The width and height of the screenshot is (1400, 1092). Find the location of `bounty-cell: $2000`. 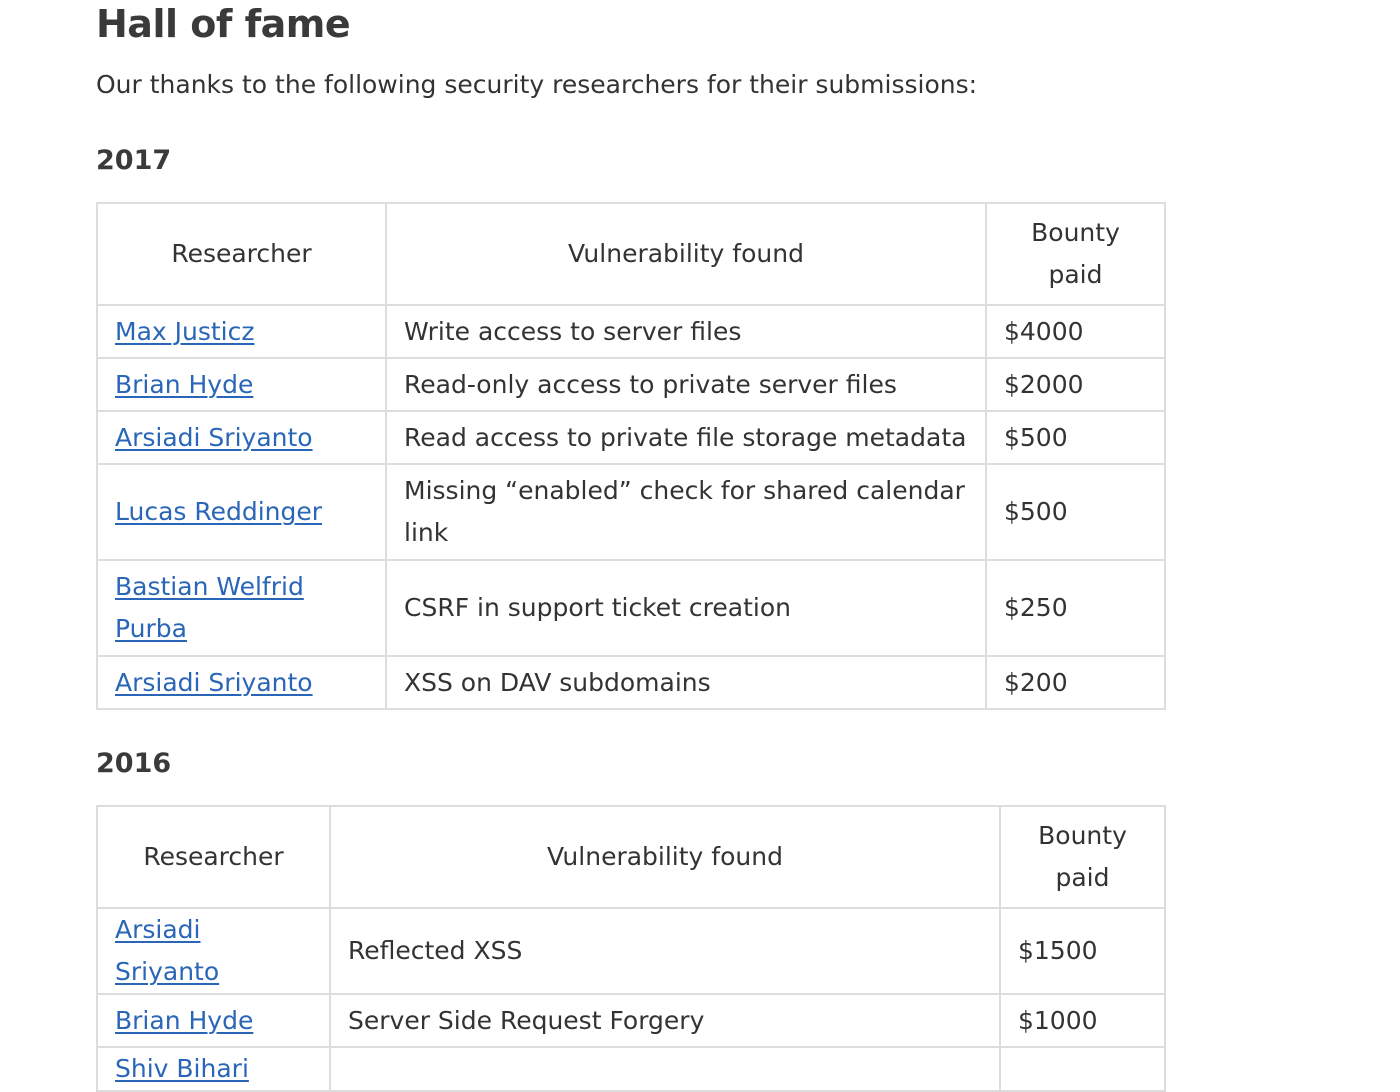

bounty-cell: $2000 is located at coordinates (1075, 384).